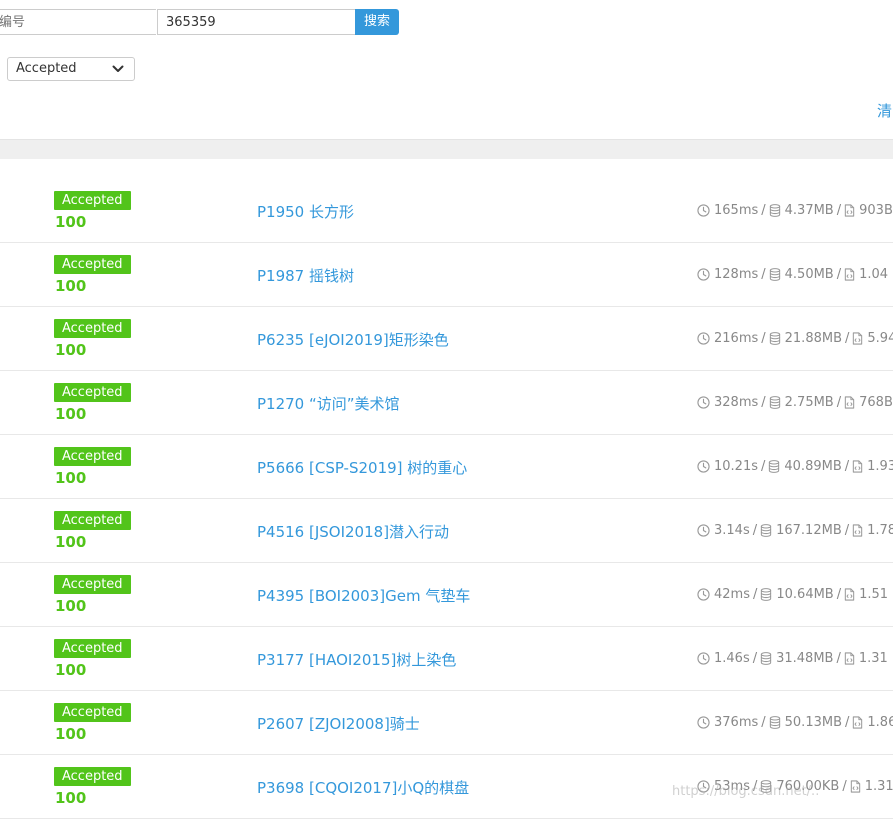 This screenshot has height=819, width=893. Describe the element at coordinates (78, 22) in the screenshot. I see `user-search-input` at that location.